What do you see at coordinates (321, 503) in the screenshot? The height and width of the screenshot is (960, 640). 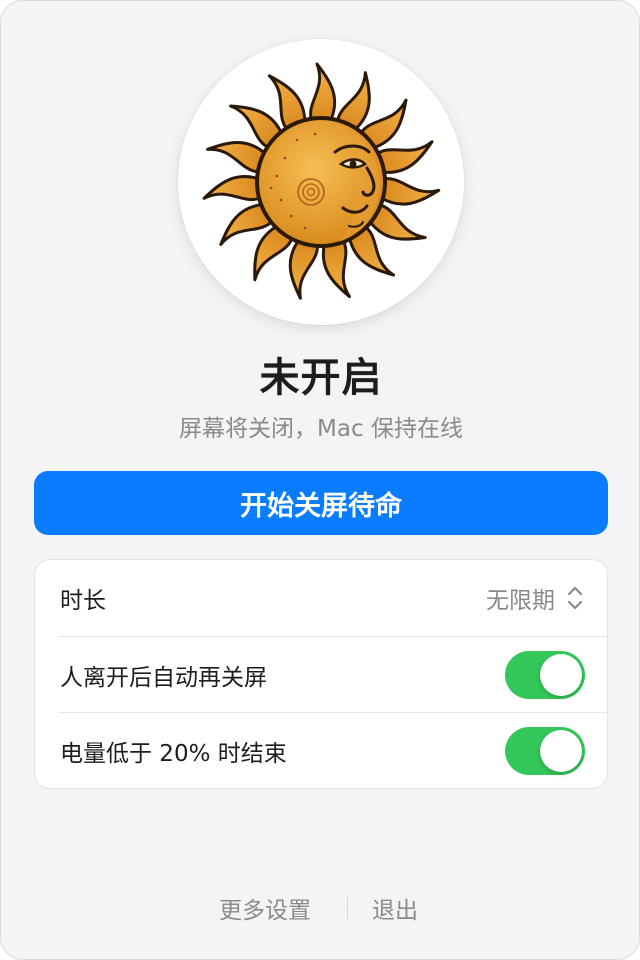 I see `start-standby-button: 开始关屏待命` at bounding box center [321, 503].